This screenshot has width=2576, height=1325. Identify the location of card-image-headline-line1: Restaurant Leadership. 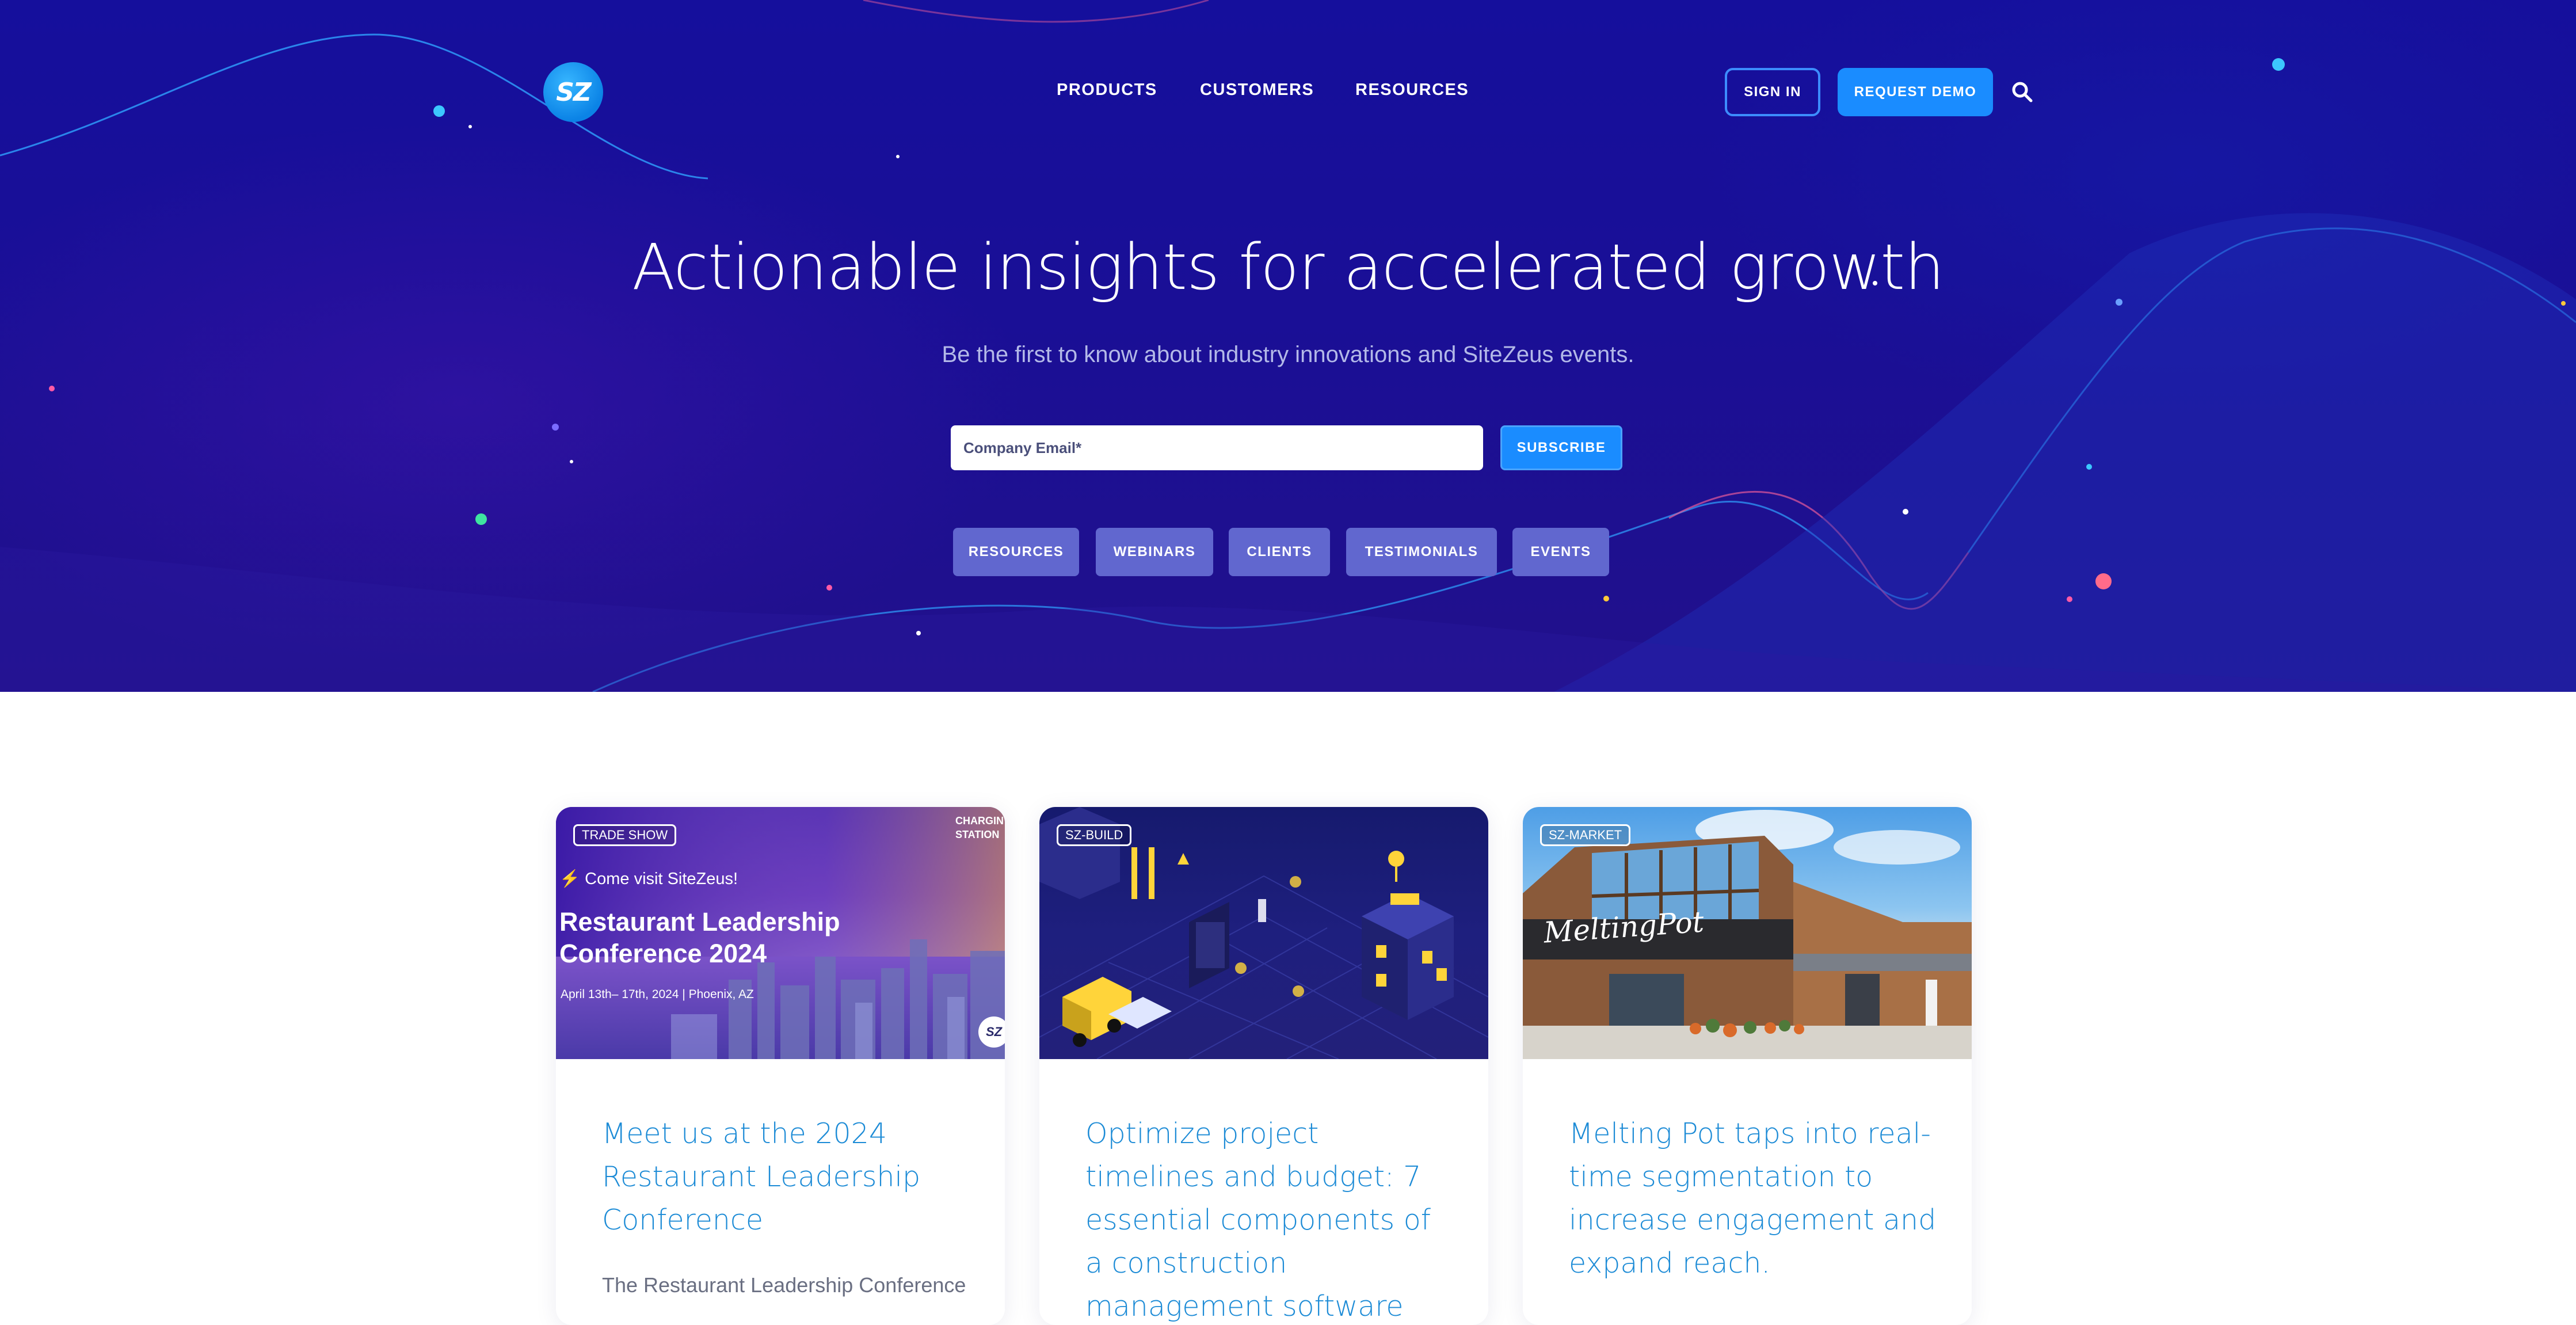
(699, 921).